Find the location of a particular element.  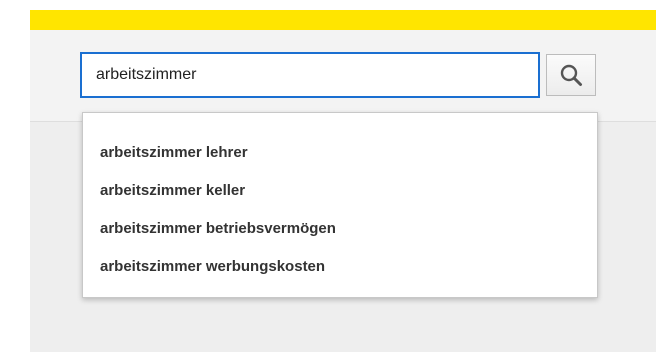

search-icon is located at coordinates (571, 75).